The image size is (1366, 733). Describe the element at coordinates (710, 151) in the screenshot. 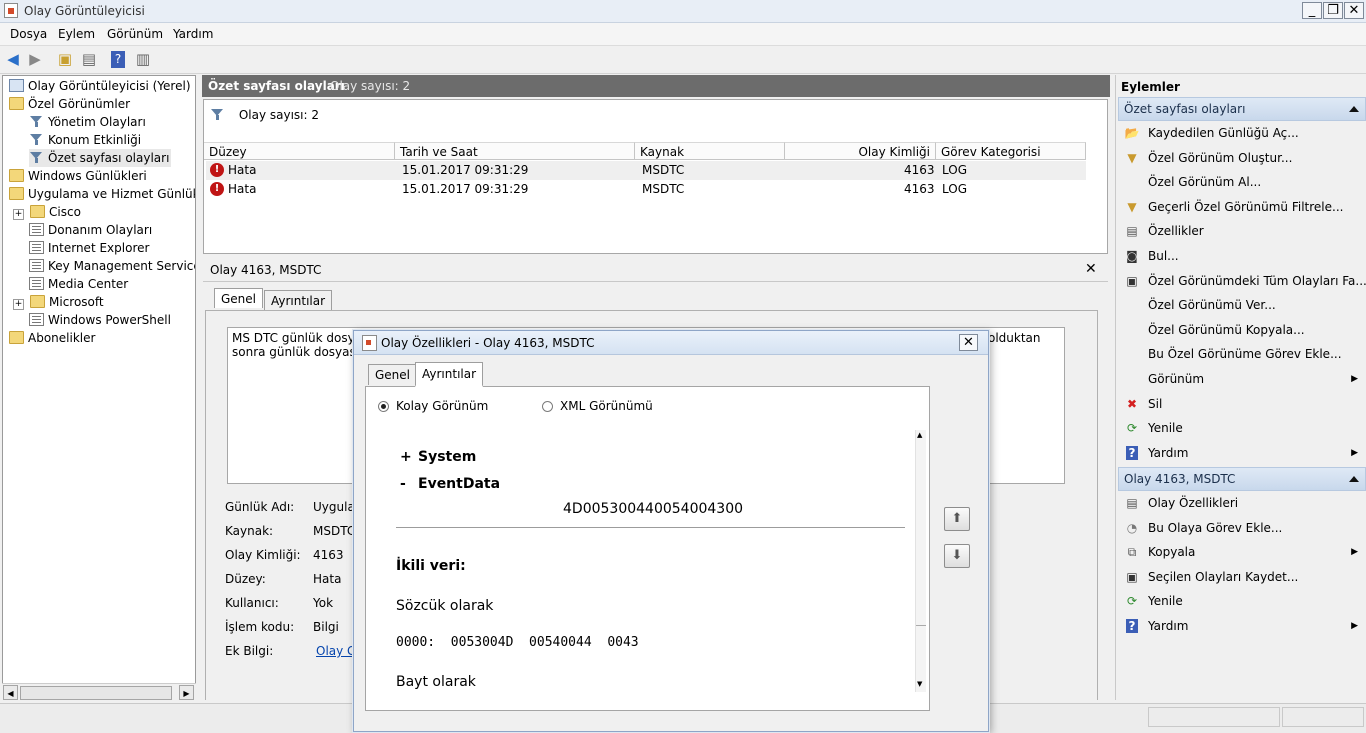

I see `column-source: Kaynak` at that location.